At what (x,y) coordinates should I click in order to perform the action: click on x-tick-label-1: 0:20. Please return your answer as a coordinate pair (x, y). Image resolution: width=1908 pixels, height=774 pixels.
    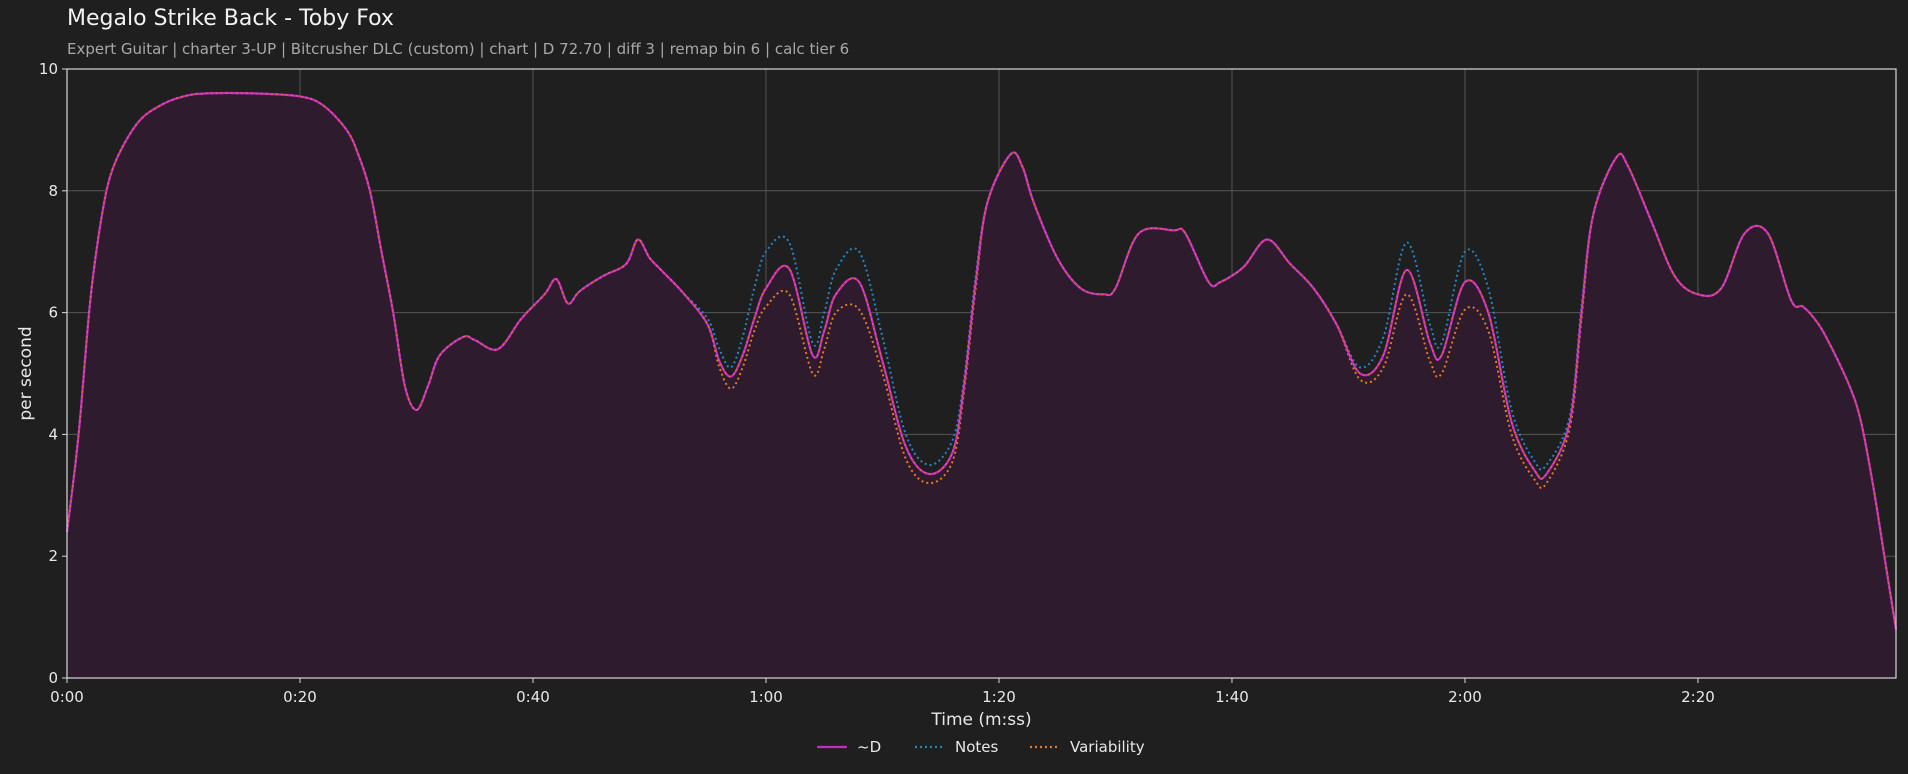
    Looking at the image, I should click on (300, 697).